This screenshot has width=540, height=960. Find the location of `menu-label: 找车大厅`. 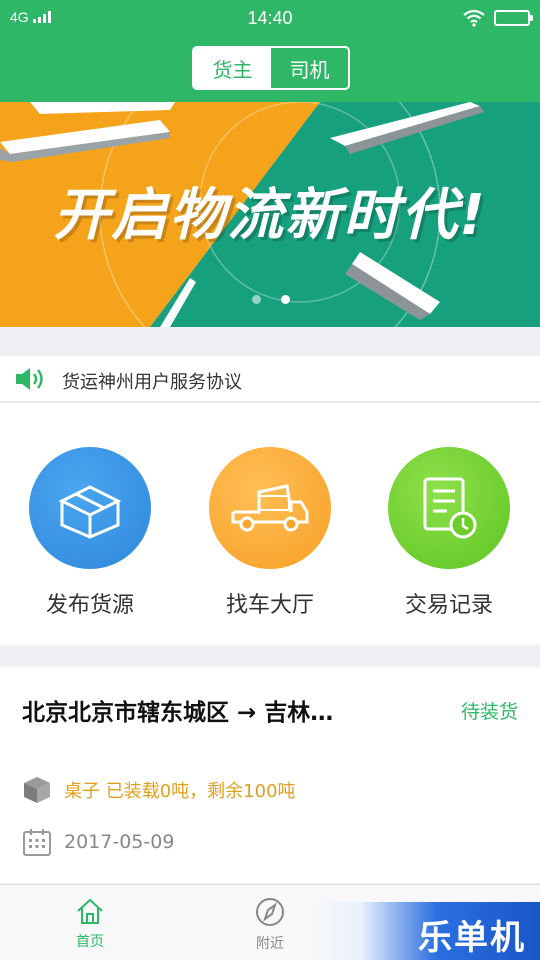

menu-label: 找车大厅 is located at coordinates (269, 605).